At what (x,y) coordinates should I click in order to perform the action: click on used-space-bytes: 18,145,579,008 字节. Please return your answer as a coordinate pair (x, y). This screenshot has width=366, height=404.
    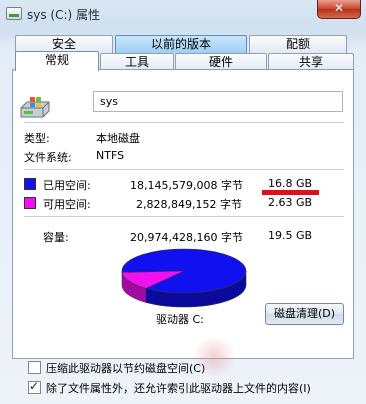
    Looking at the image, I should click on (186, 185).